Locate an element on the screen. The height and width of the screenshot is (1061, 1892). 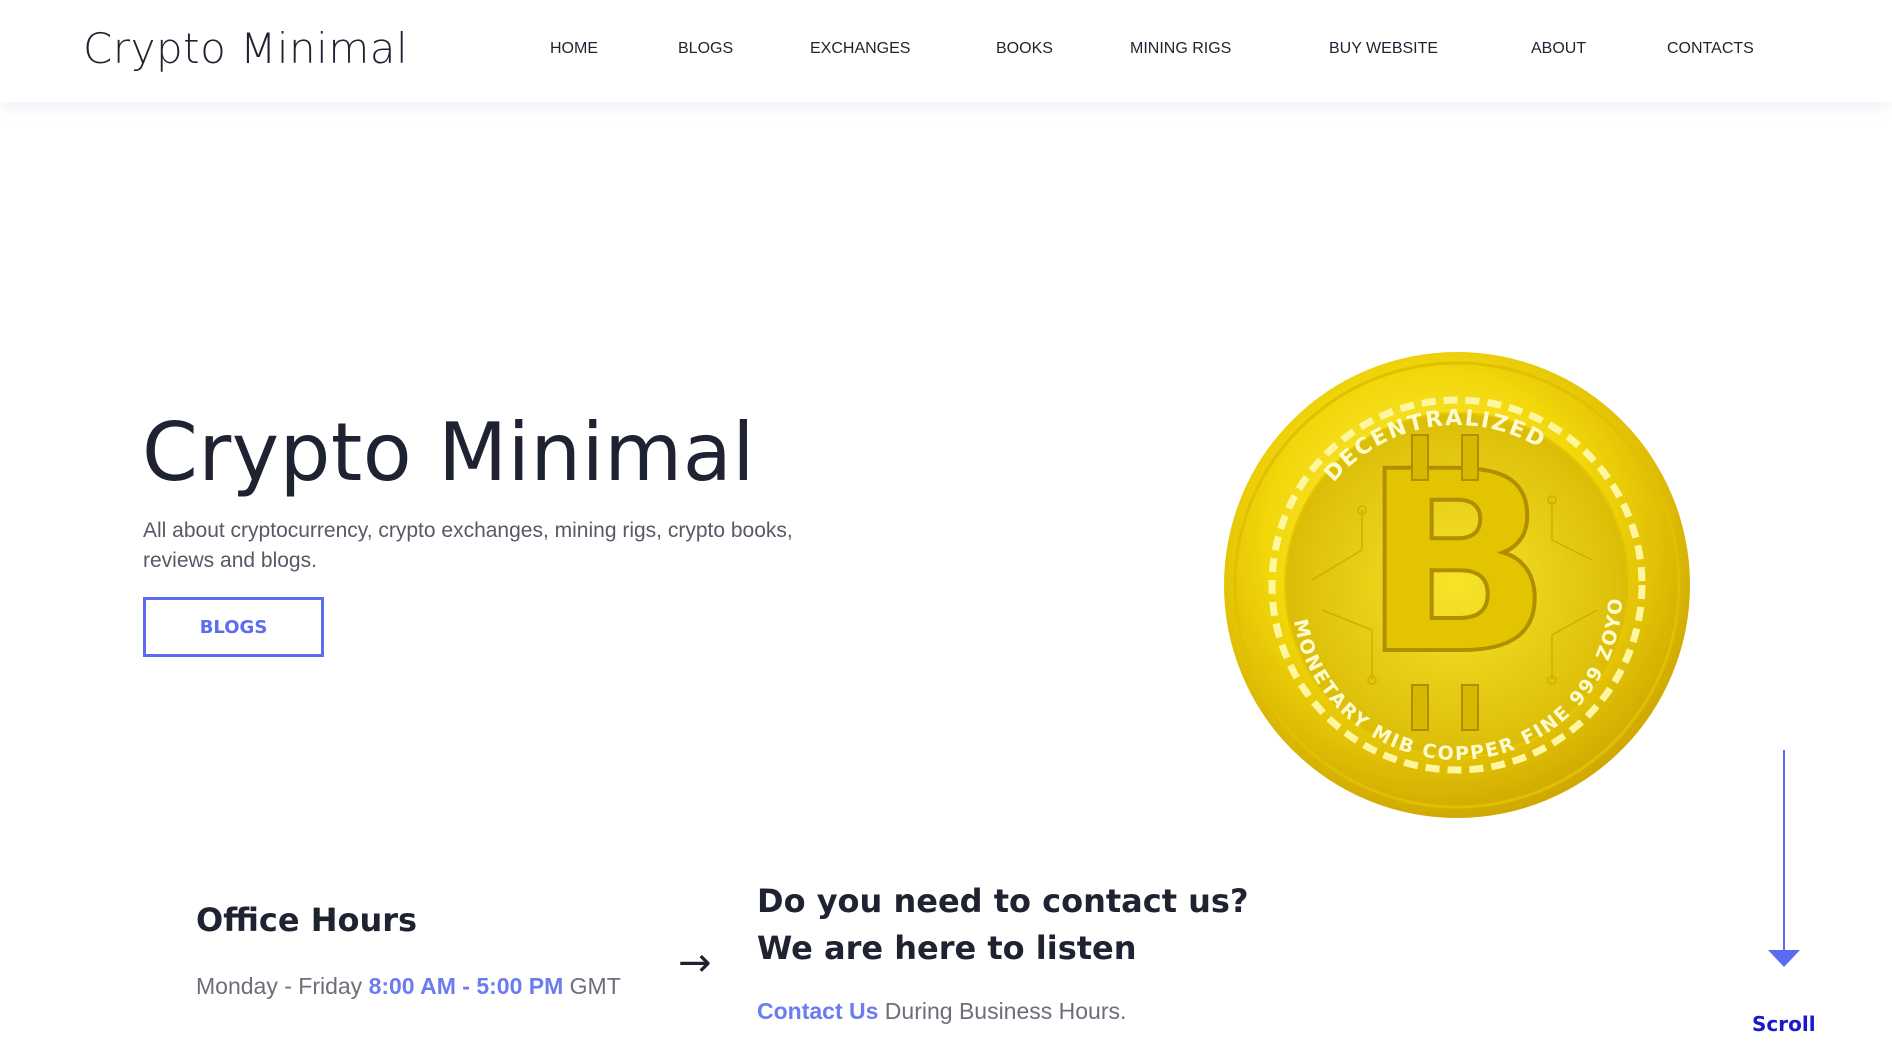
nav-blogs: BLOGS is located at coordinates (705, 49).